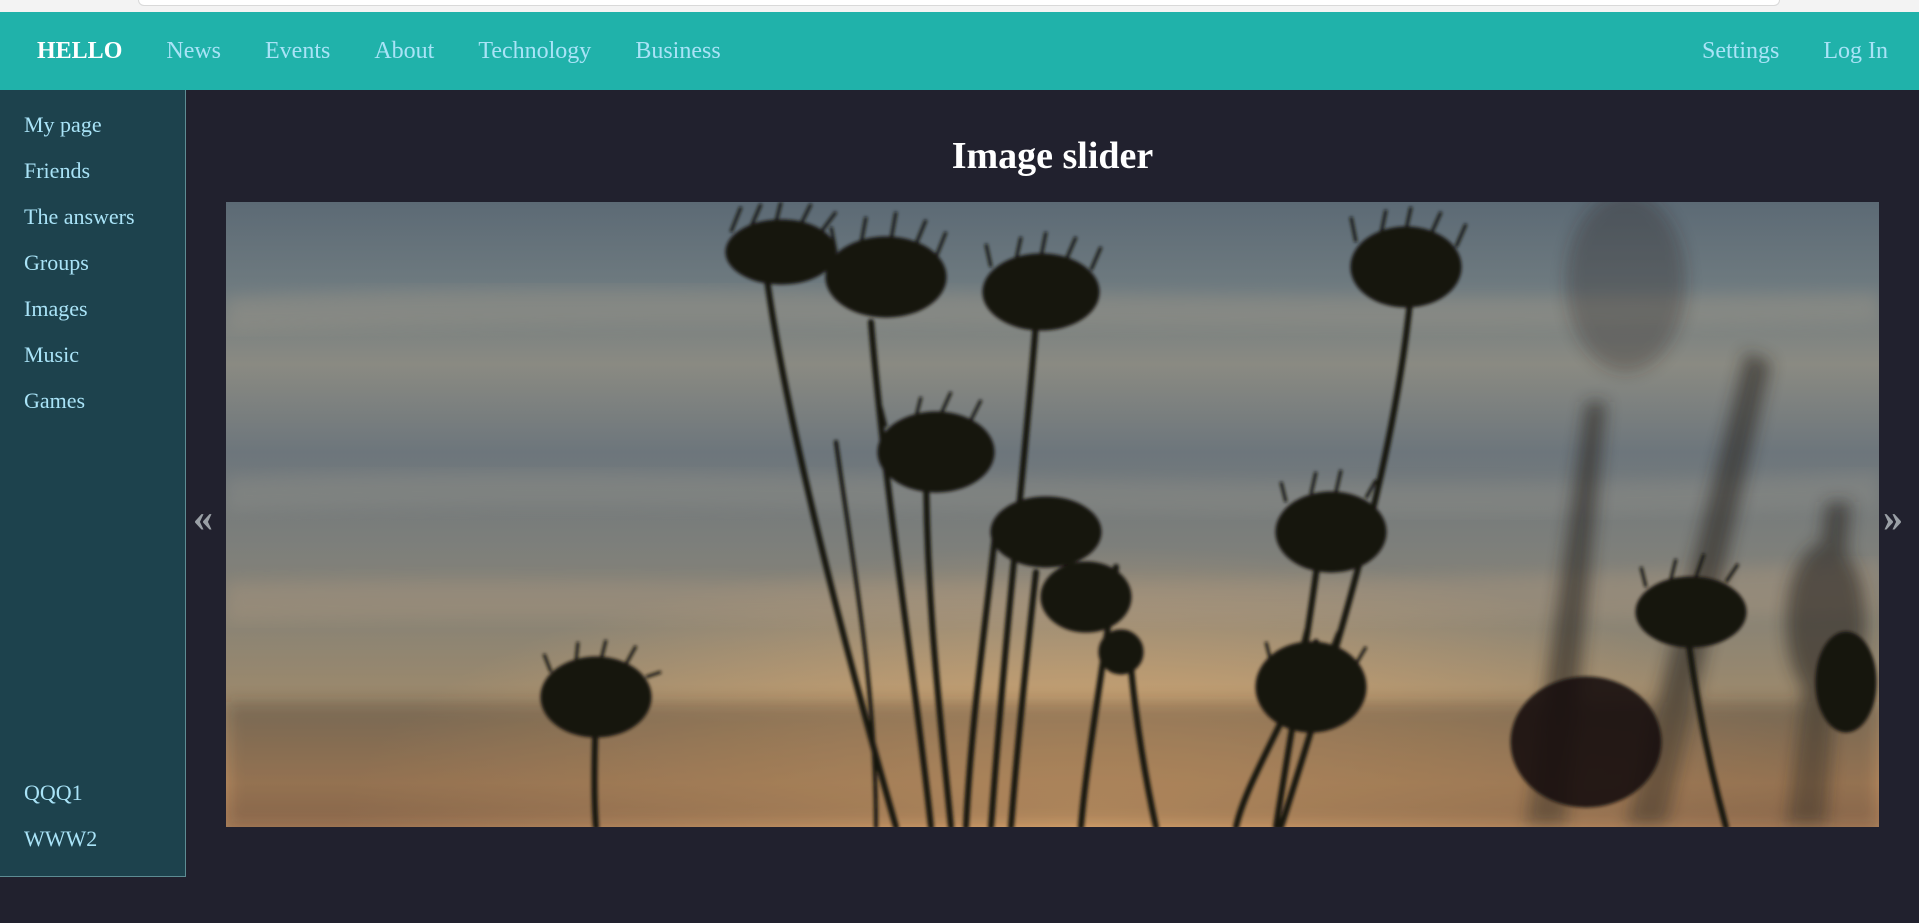  What do you see at coordinates (56, 263) in the screenshot?
I see `sidebar-item-groups: Groups` at bounding box center [56, 263].